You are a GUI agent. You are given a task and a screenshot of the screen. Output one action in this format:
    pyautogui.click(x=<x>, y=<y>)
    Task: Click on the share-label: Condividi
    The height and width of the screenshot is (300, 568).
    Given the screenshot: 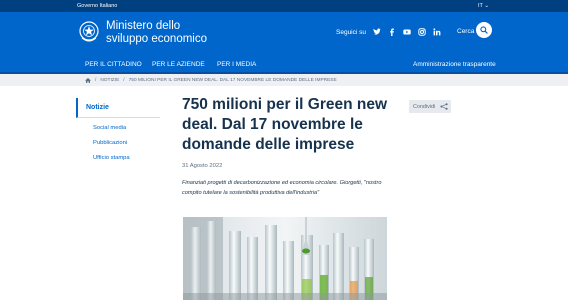 What is the action you would take?
    pyautogui.click(x=424, y=107)
    